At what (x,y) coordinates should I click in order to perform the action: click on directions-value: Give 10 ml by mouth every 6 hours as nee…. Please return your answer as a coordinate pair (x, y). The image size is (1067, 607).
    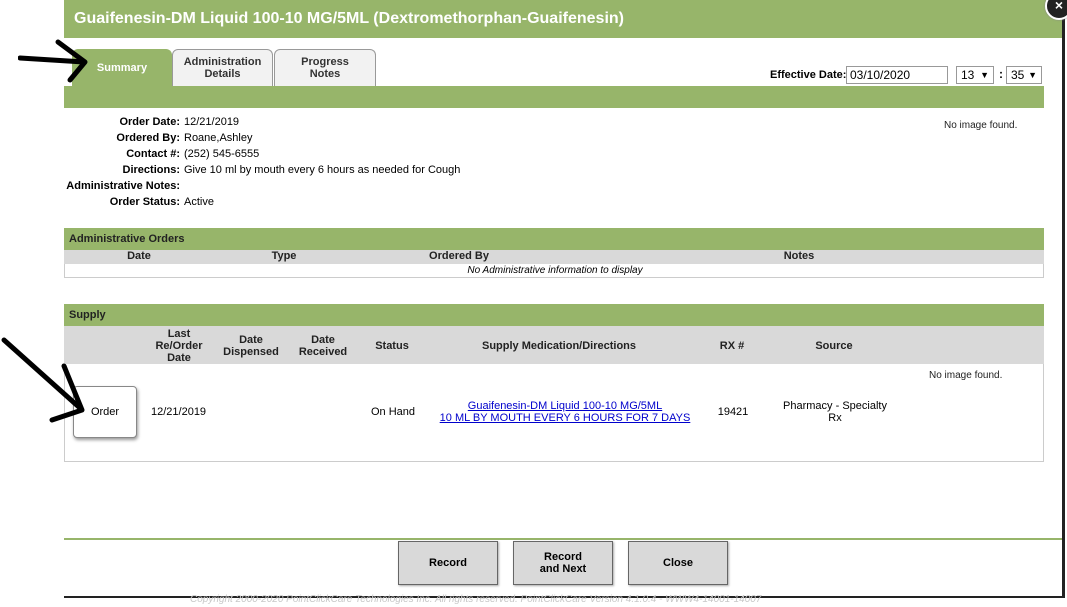
    Looking at the image, I should click on (322, 170).